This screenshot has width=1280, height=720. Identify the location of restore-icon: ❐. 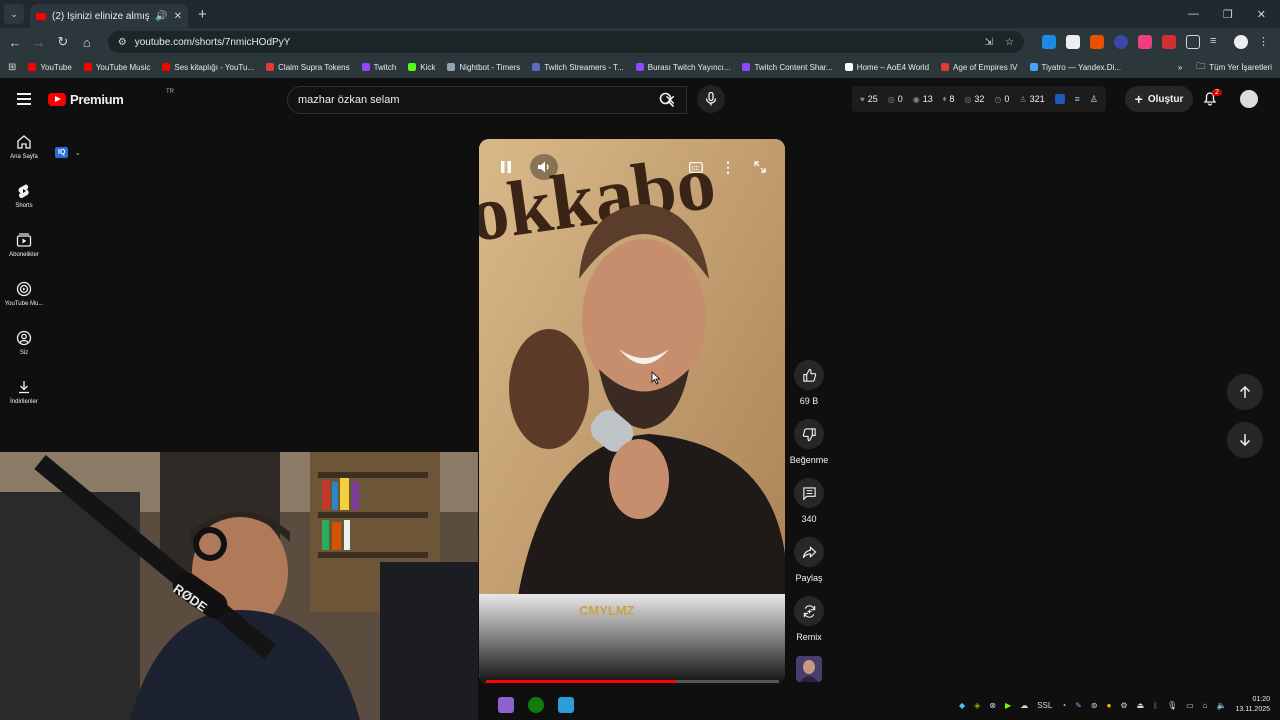
(1228, 14).